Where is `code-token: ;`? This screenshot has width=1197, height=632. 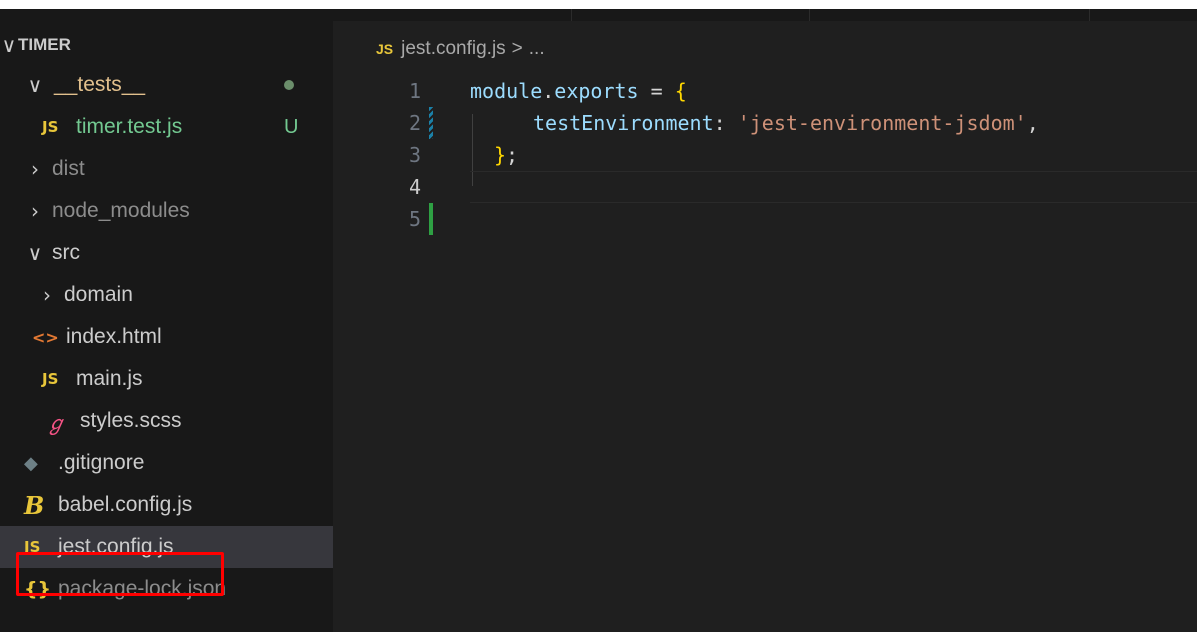 code-token: ; is located at coordinates (512, 155).